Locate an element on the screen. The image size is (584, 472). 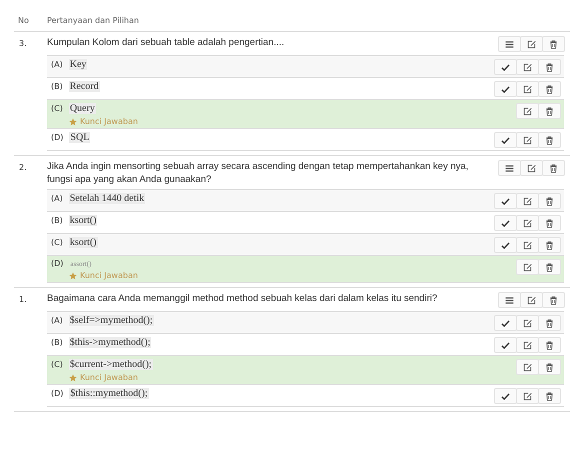
column-header: Pertanyaan dan Pilihan is located at coordinates (93, 20).